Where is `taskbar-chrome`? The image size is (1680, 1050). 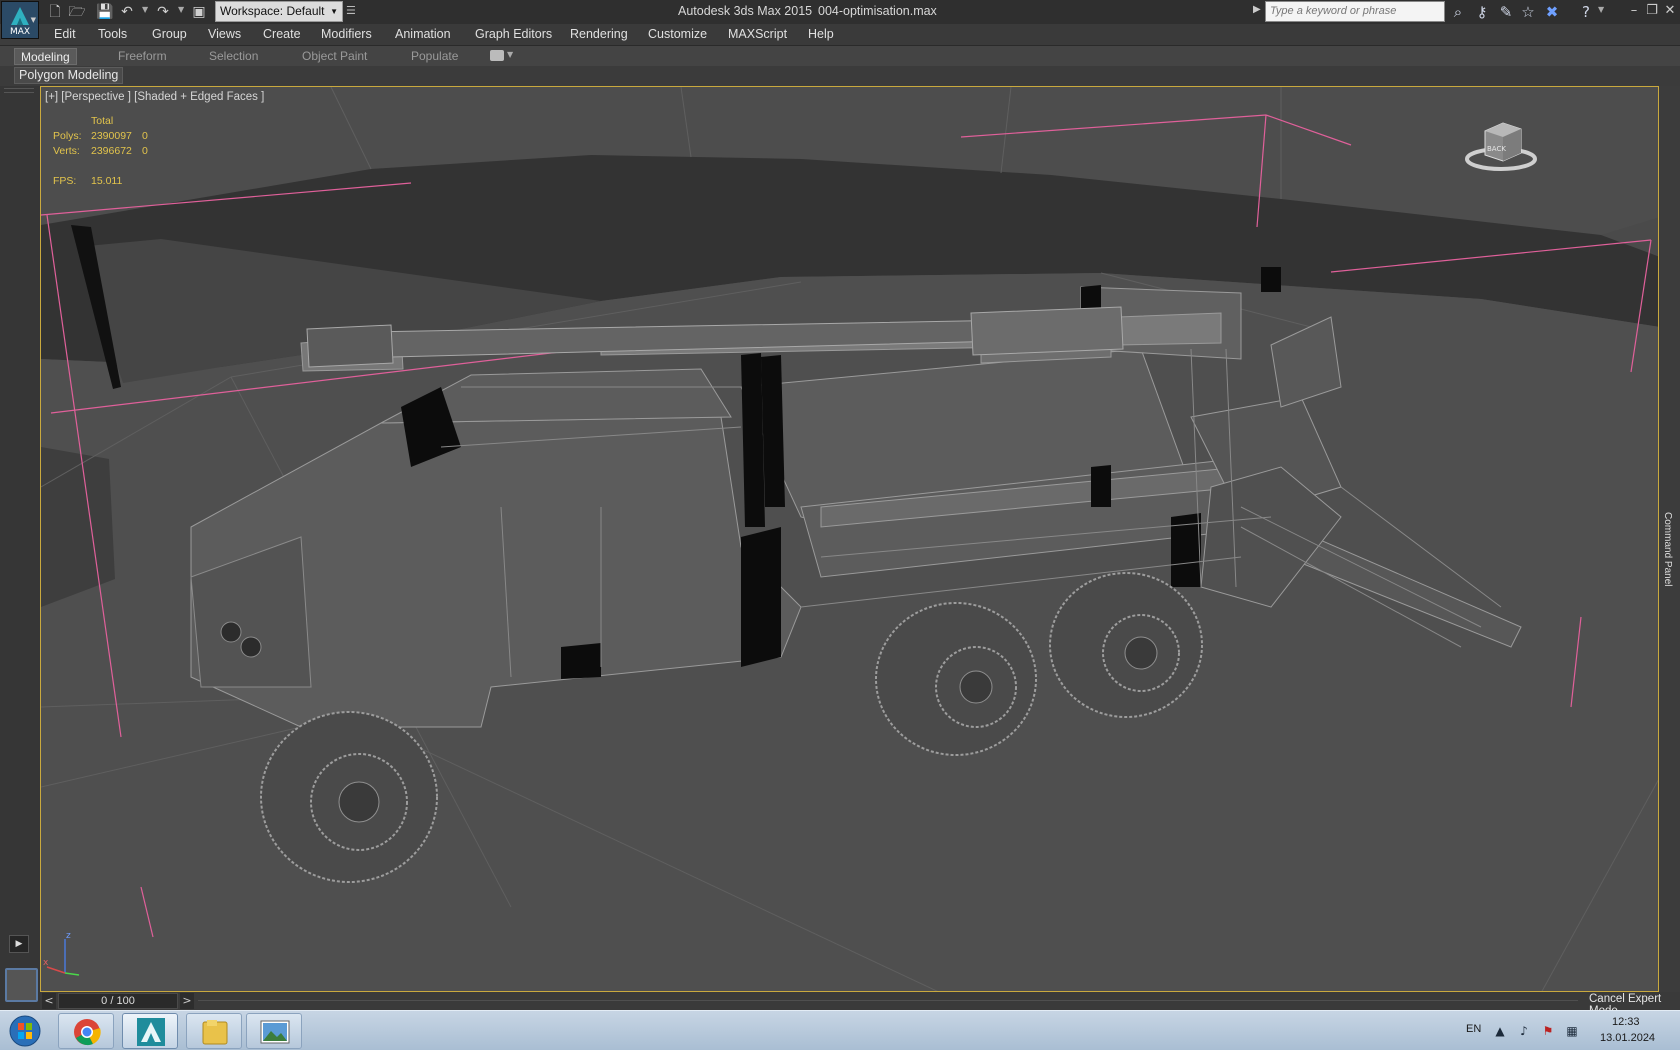 taskbar-chrome is located at coordinates (86, 1031).